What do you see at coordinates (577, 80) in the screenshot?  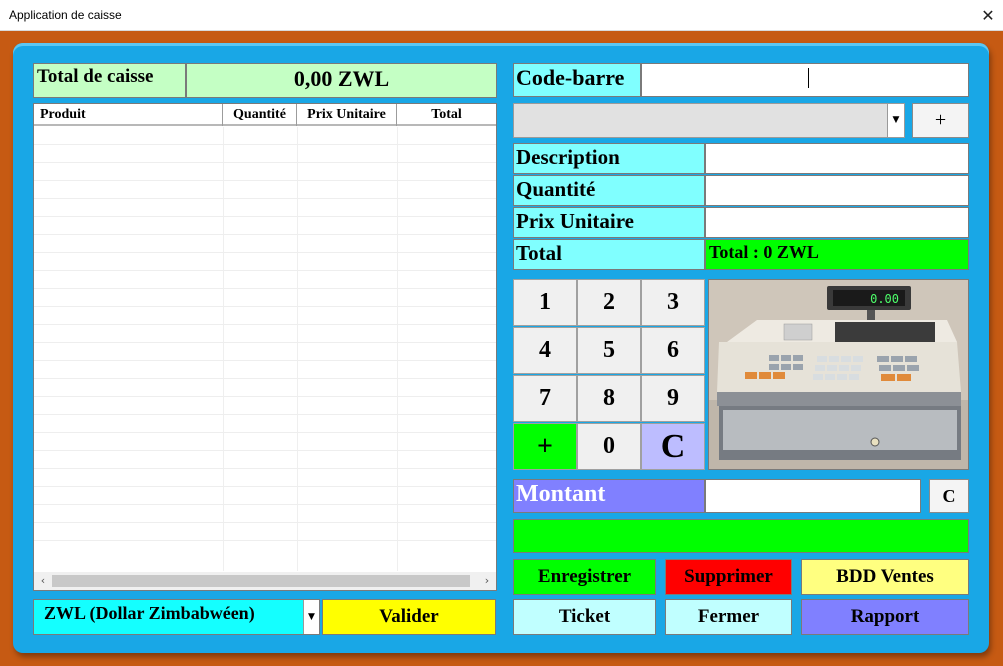 I see `barcode-label: Code-barre` at bounding box center [577, 80].